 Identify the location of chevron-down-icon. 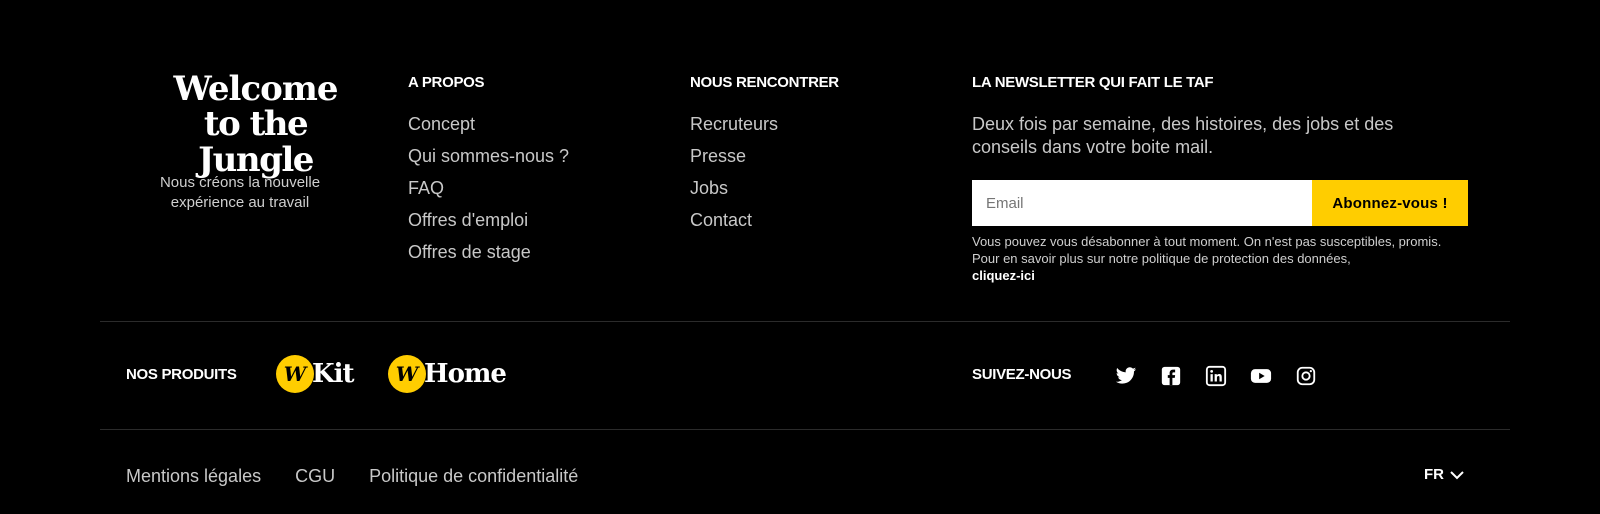
(1457, 474).